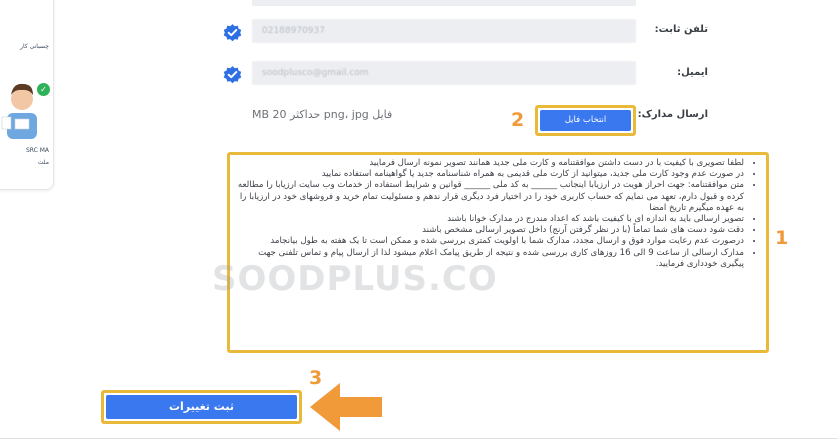  I want to click on card-caption: ملت, so click(43, 162).